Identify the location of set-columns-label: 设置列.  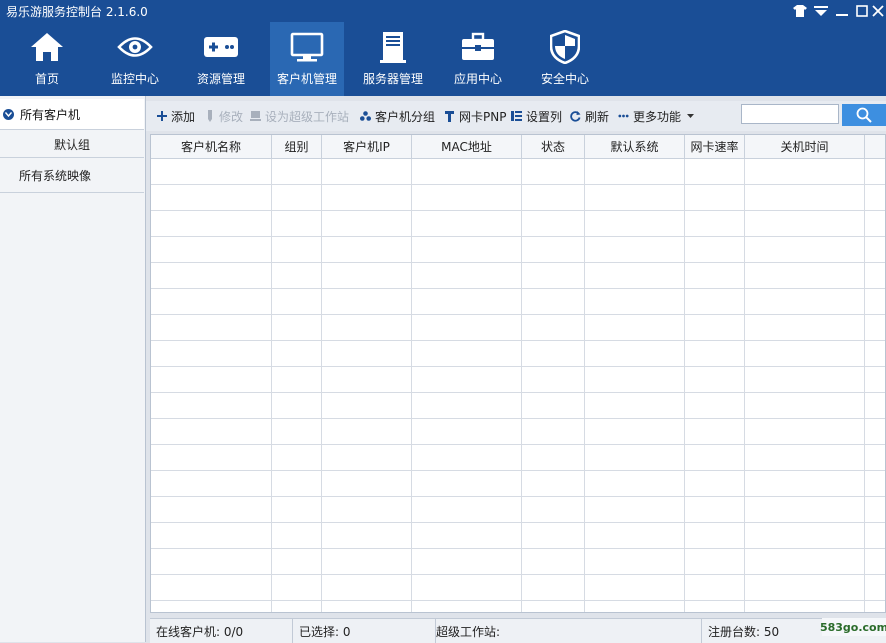
(544, 116).